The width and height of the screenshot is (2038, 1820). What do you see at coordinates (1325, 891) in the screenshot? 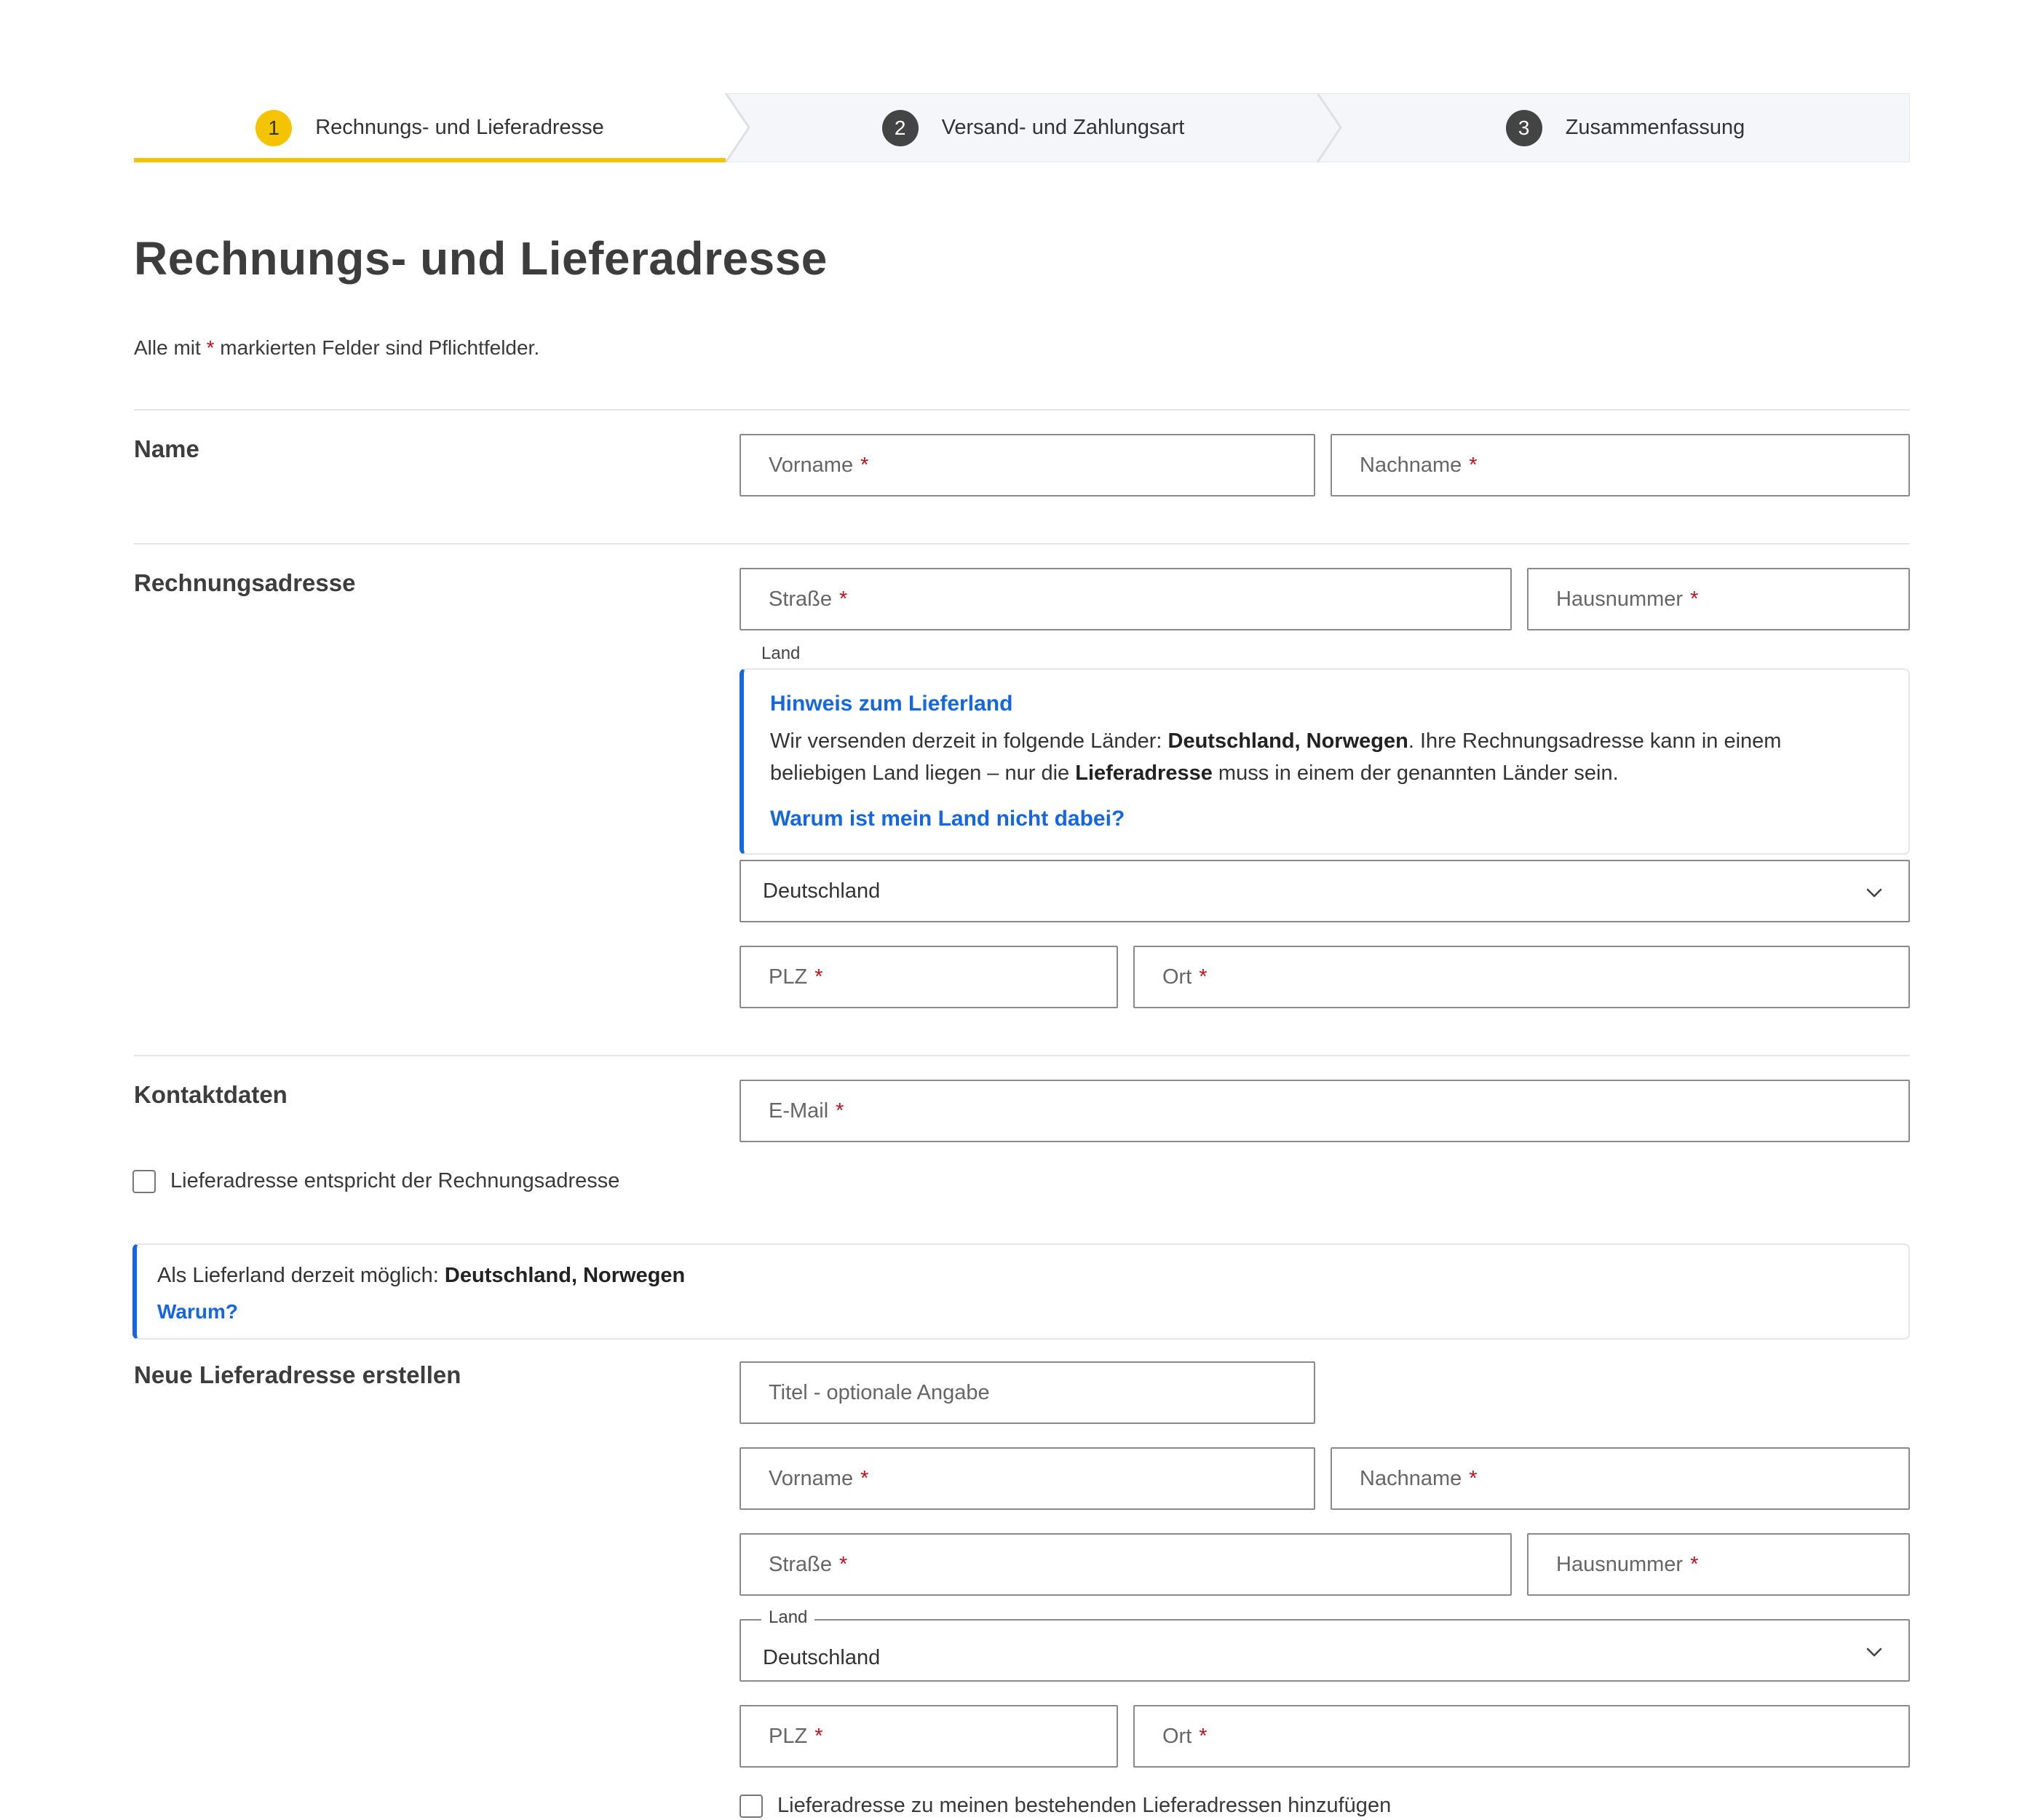
I see `billing-country-select: Deutschland` at bounding box center [1325, 891].